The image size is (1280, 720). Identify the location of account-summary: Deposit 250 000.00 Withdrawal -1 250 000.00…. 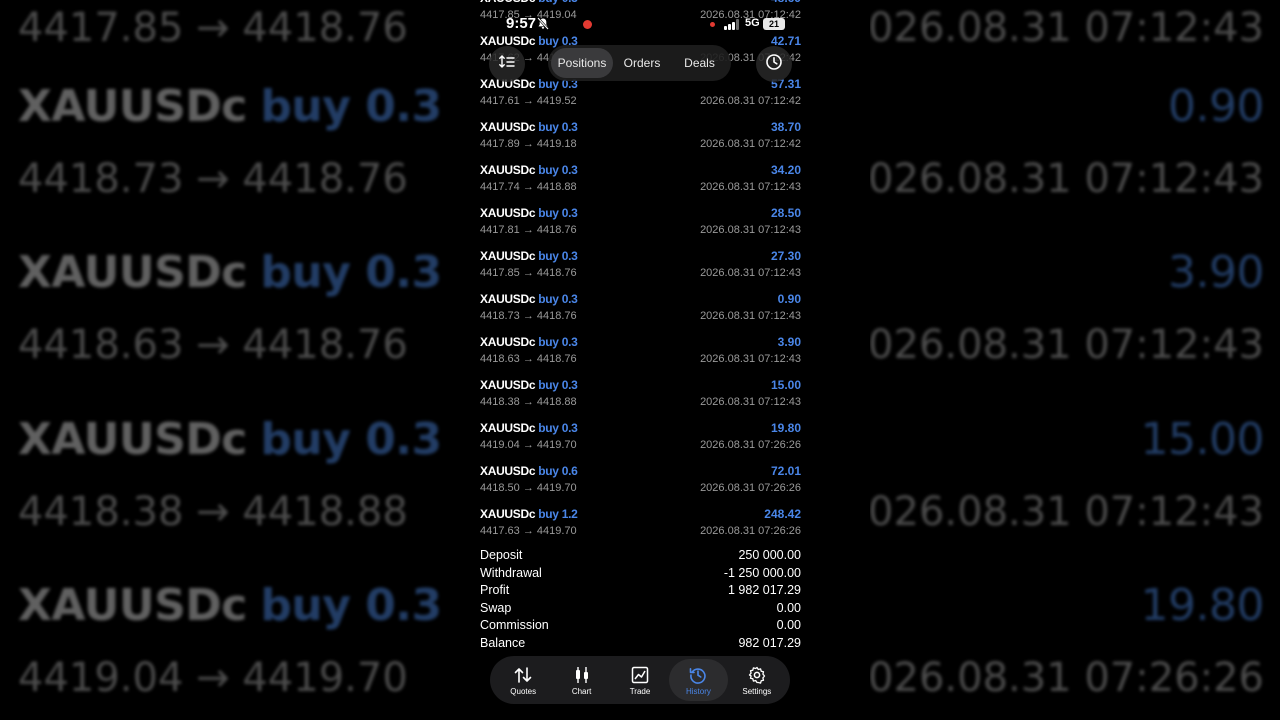
(640, 601).